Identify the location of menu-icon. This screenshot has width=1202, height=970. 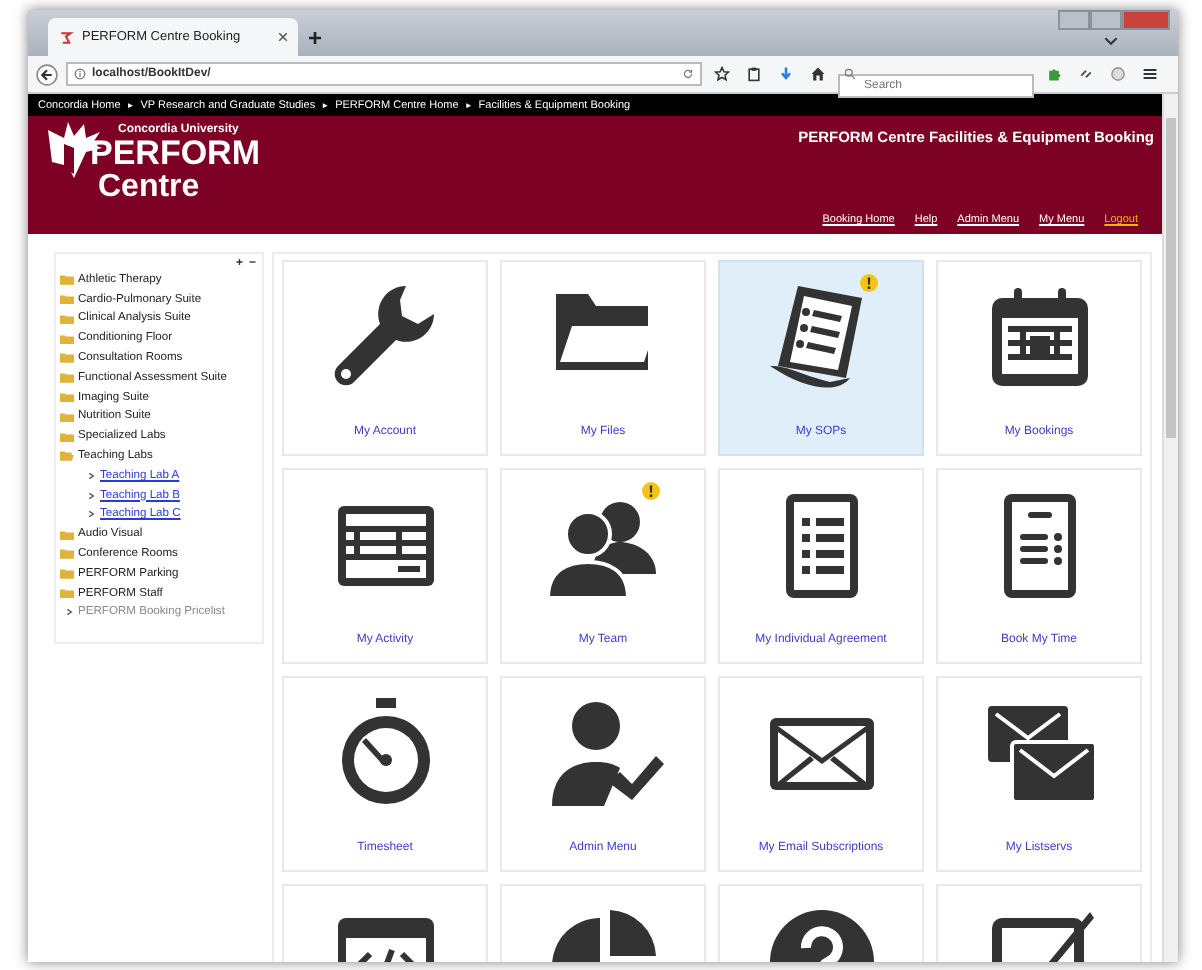
(1150, 74).